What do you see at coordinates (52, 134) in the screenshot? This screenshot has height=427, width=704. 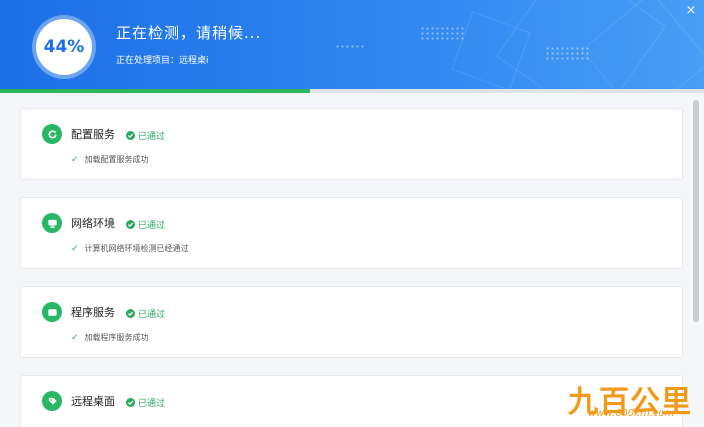 I see `refresh-icon` at bounding box center [52, 134].